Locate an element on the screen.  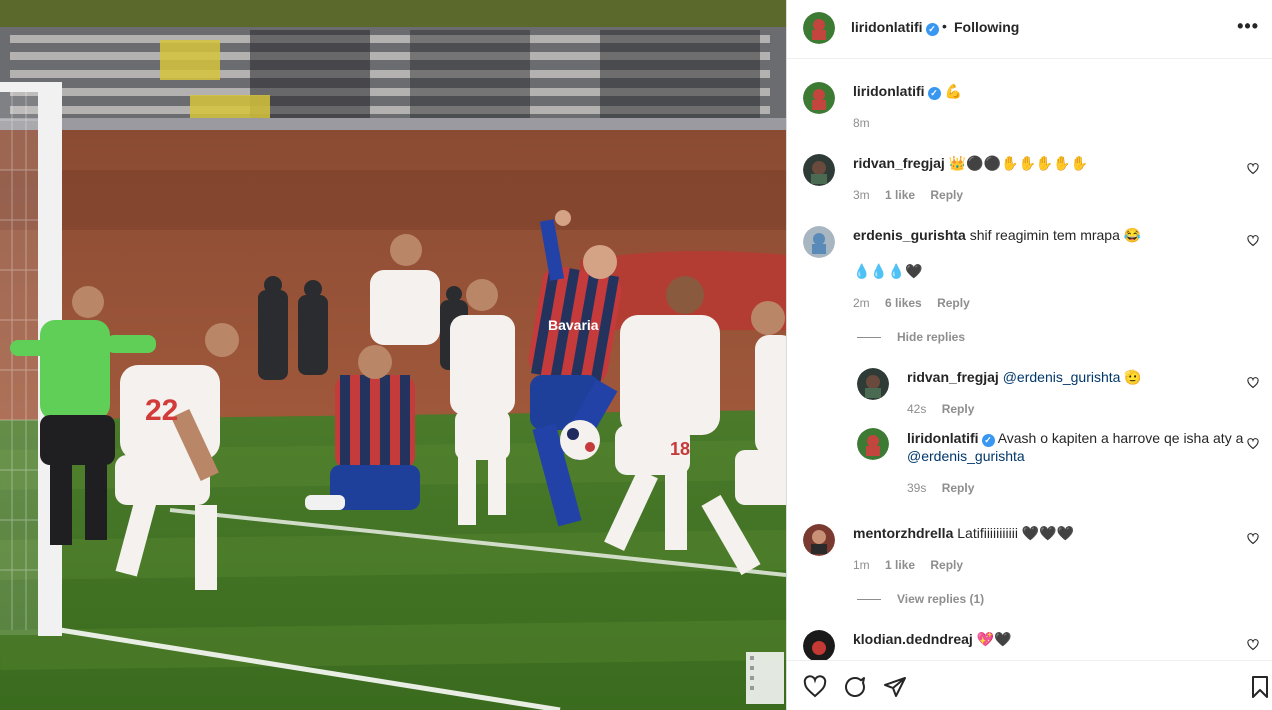
comment-meta: 2m 6 likes Reply is located at coordinates (917, 303).